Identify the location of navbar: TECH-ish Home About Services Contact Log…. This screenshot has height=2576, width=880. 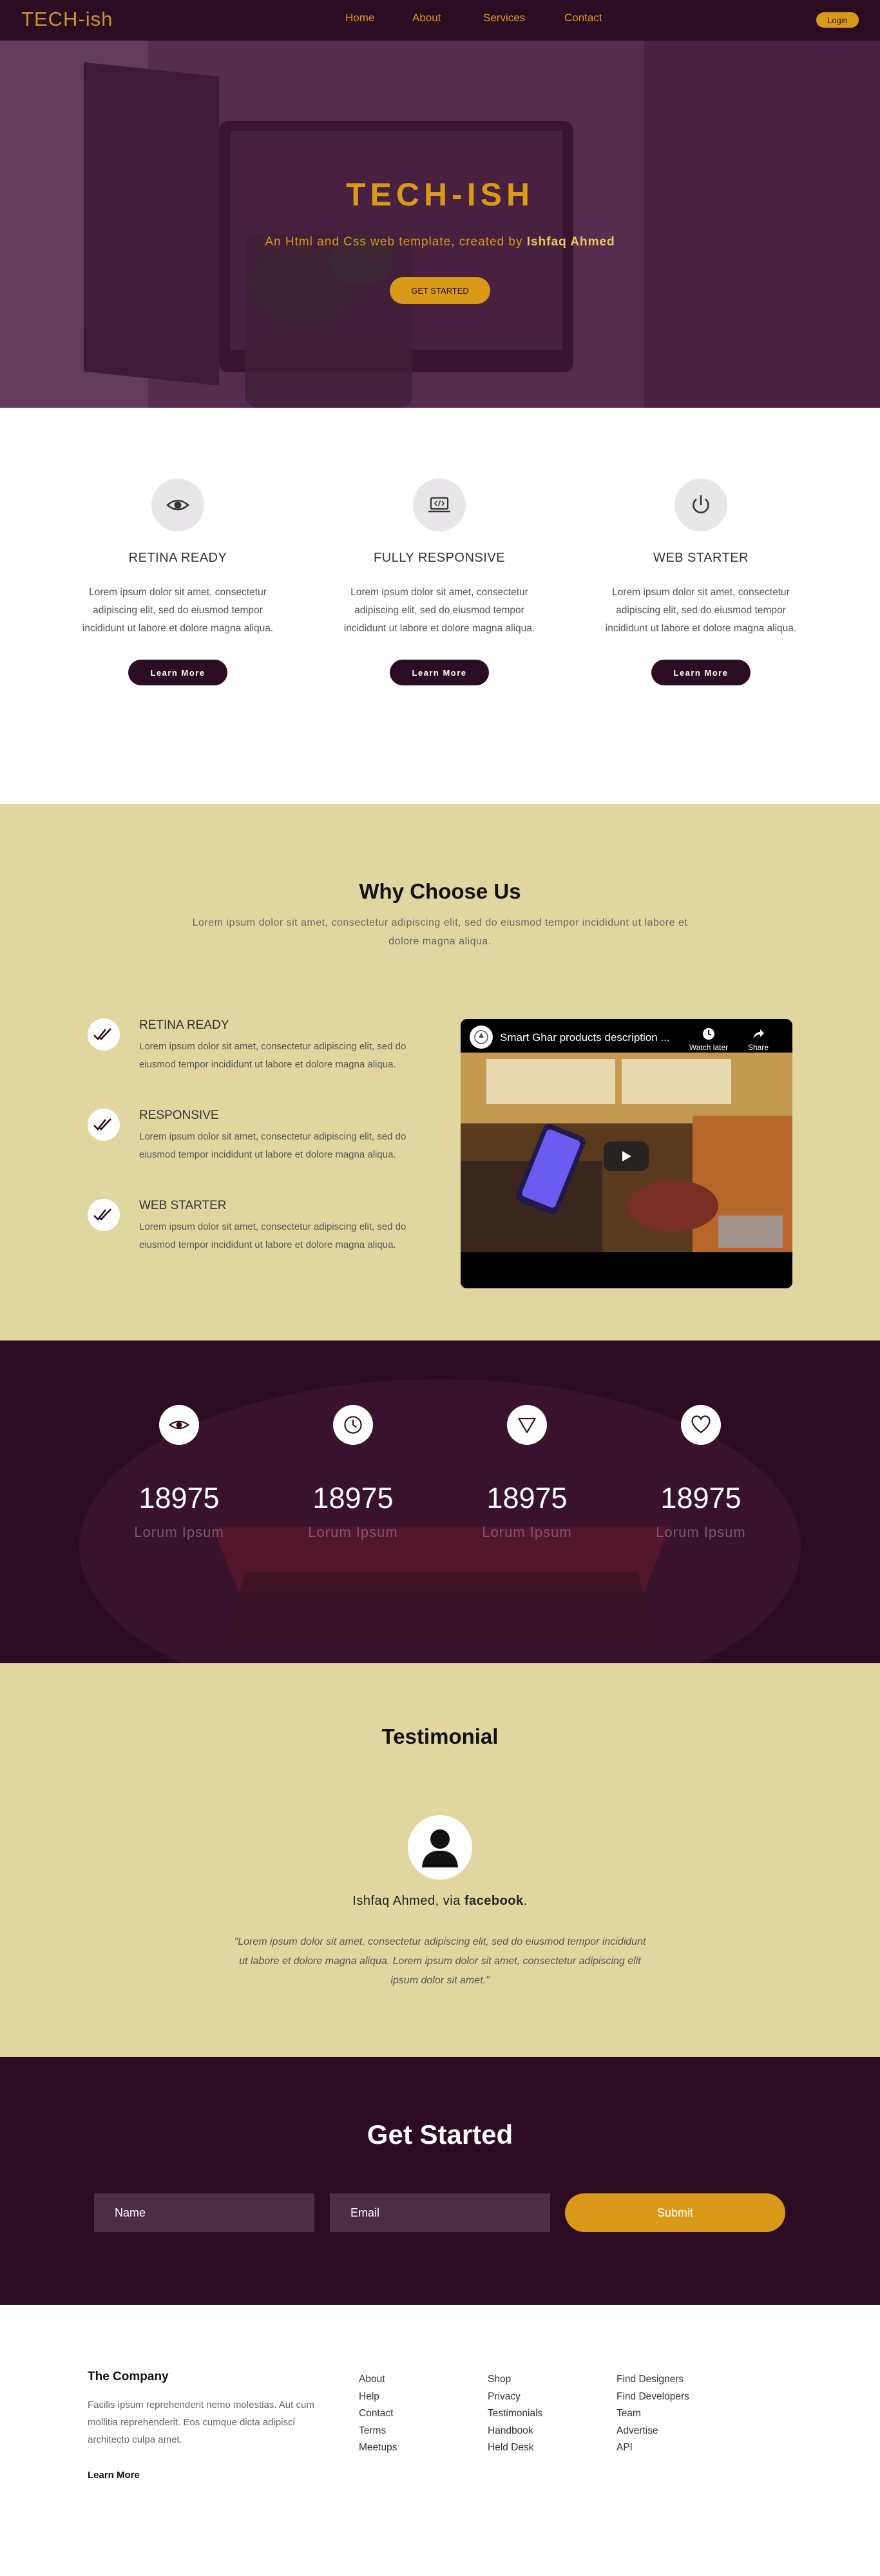
(440, 20).